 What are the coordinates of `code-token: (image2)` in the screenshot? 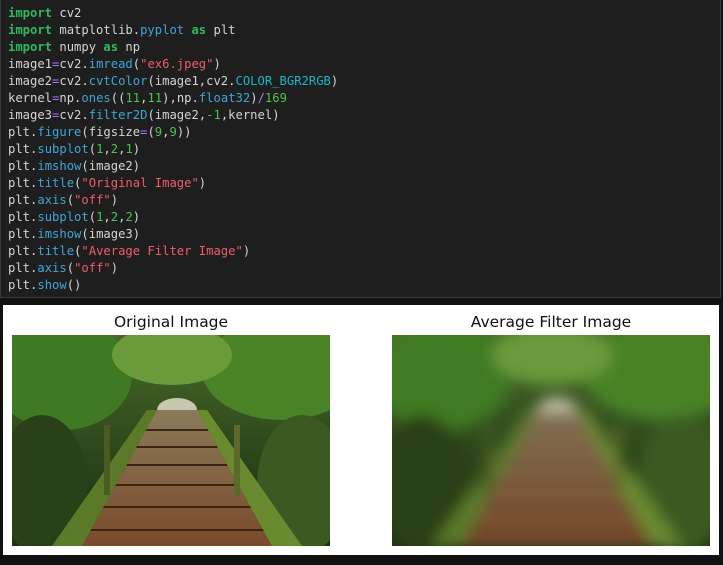 It's located at (111, 166).